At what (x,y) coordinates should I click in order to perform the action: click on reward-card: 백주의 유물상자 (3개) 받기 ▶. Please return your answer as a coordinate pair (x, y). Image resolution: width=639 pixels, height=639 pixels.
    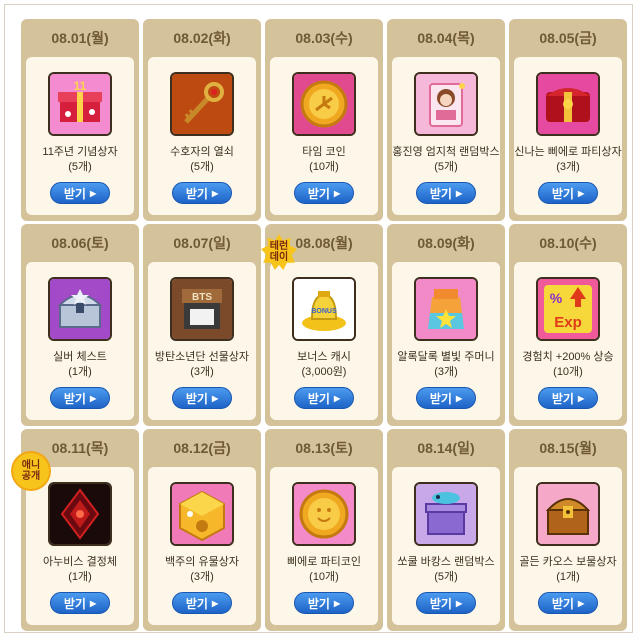
    Looking at the image, I should click on (202, 546).